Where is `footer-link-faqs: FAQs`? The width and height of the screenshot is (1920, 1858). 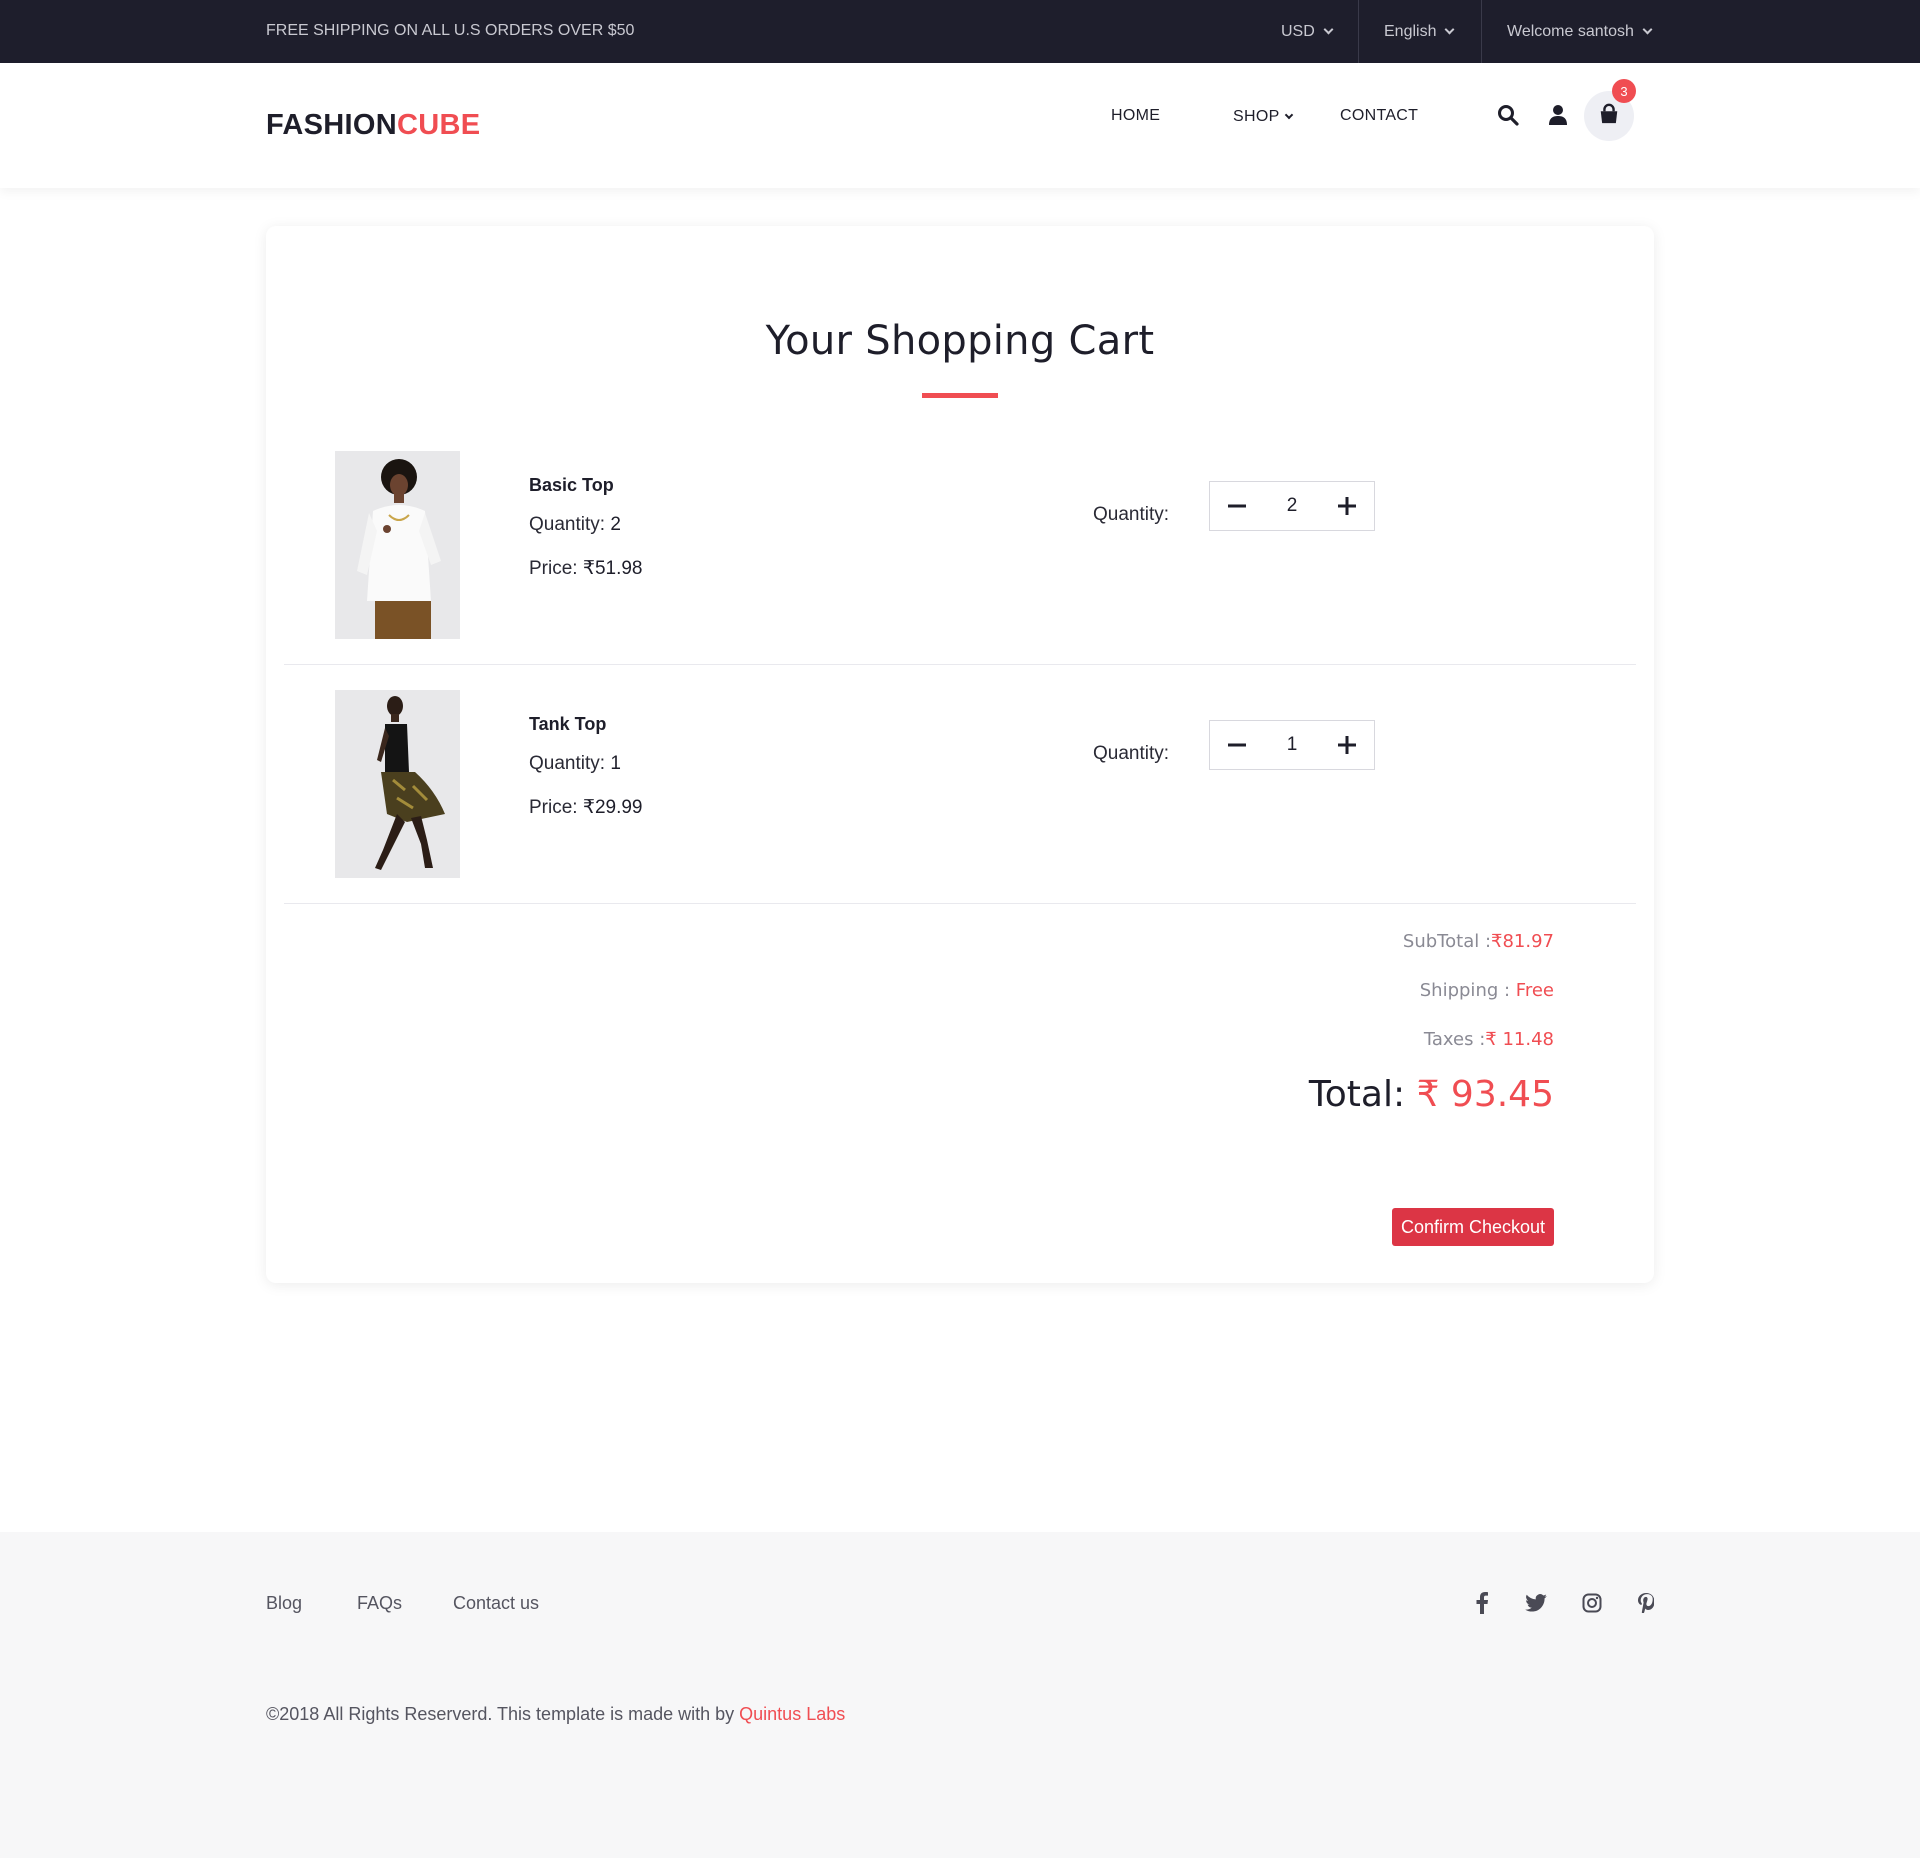 footer-link-faqs: FAQs is located at coordinates (379, 1603).